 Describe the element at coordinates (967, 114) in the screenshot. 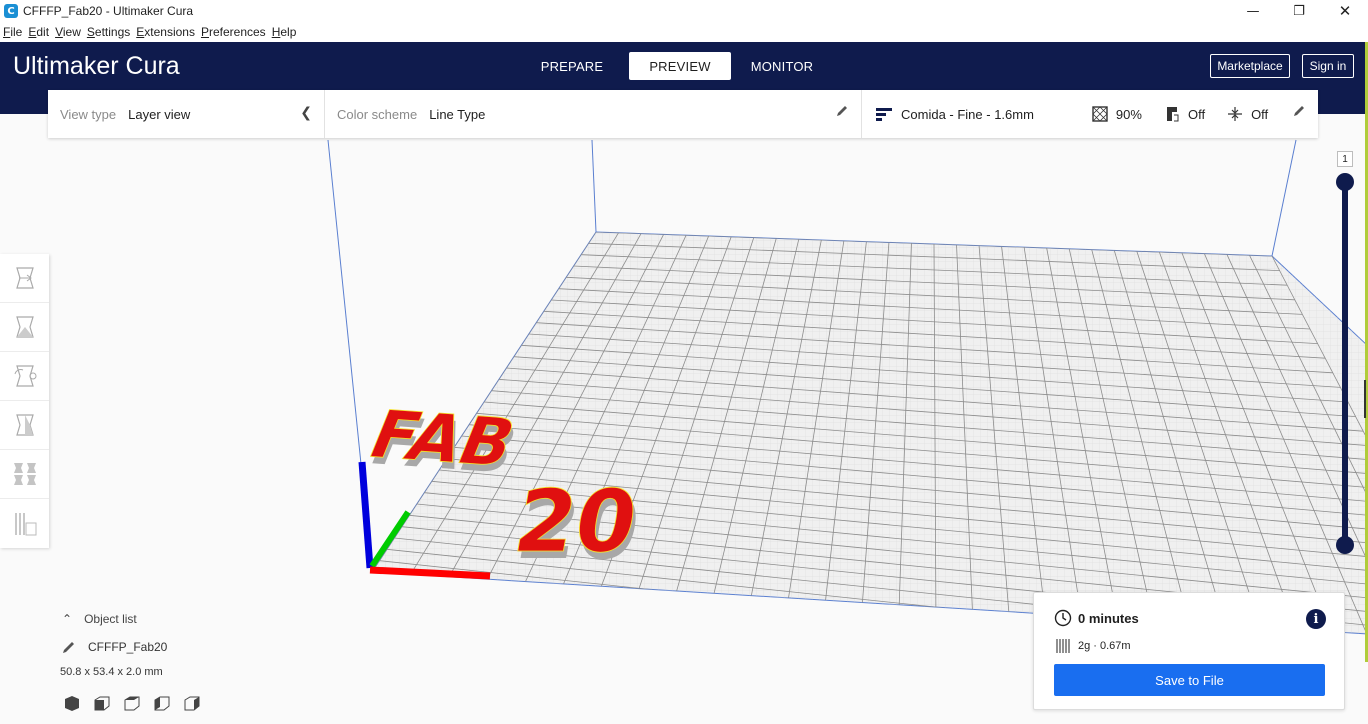

I see `profile-name: Comida - Fine - 1.6mm` at that location.